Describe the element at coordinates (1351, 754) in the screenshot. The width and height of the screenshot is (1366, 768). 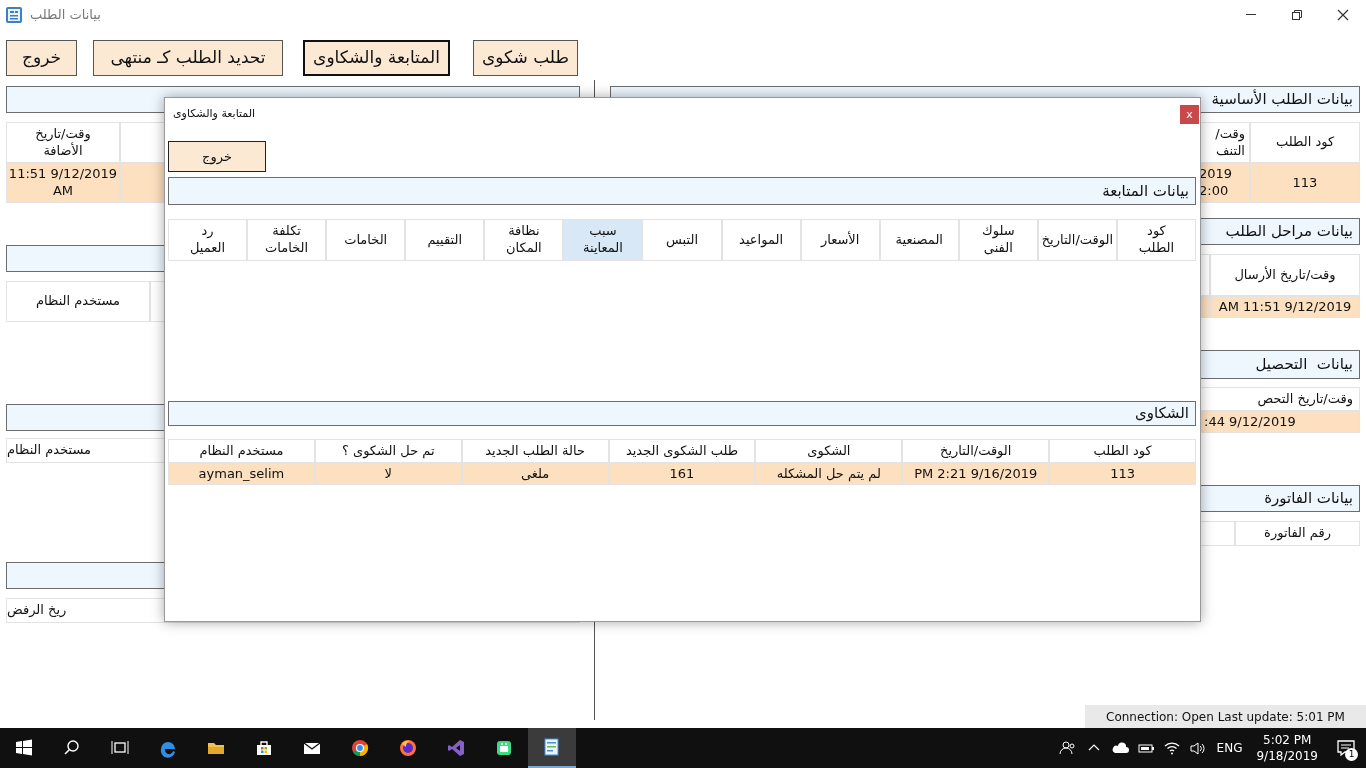
I see `notification-badge: 1` at that location.